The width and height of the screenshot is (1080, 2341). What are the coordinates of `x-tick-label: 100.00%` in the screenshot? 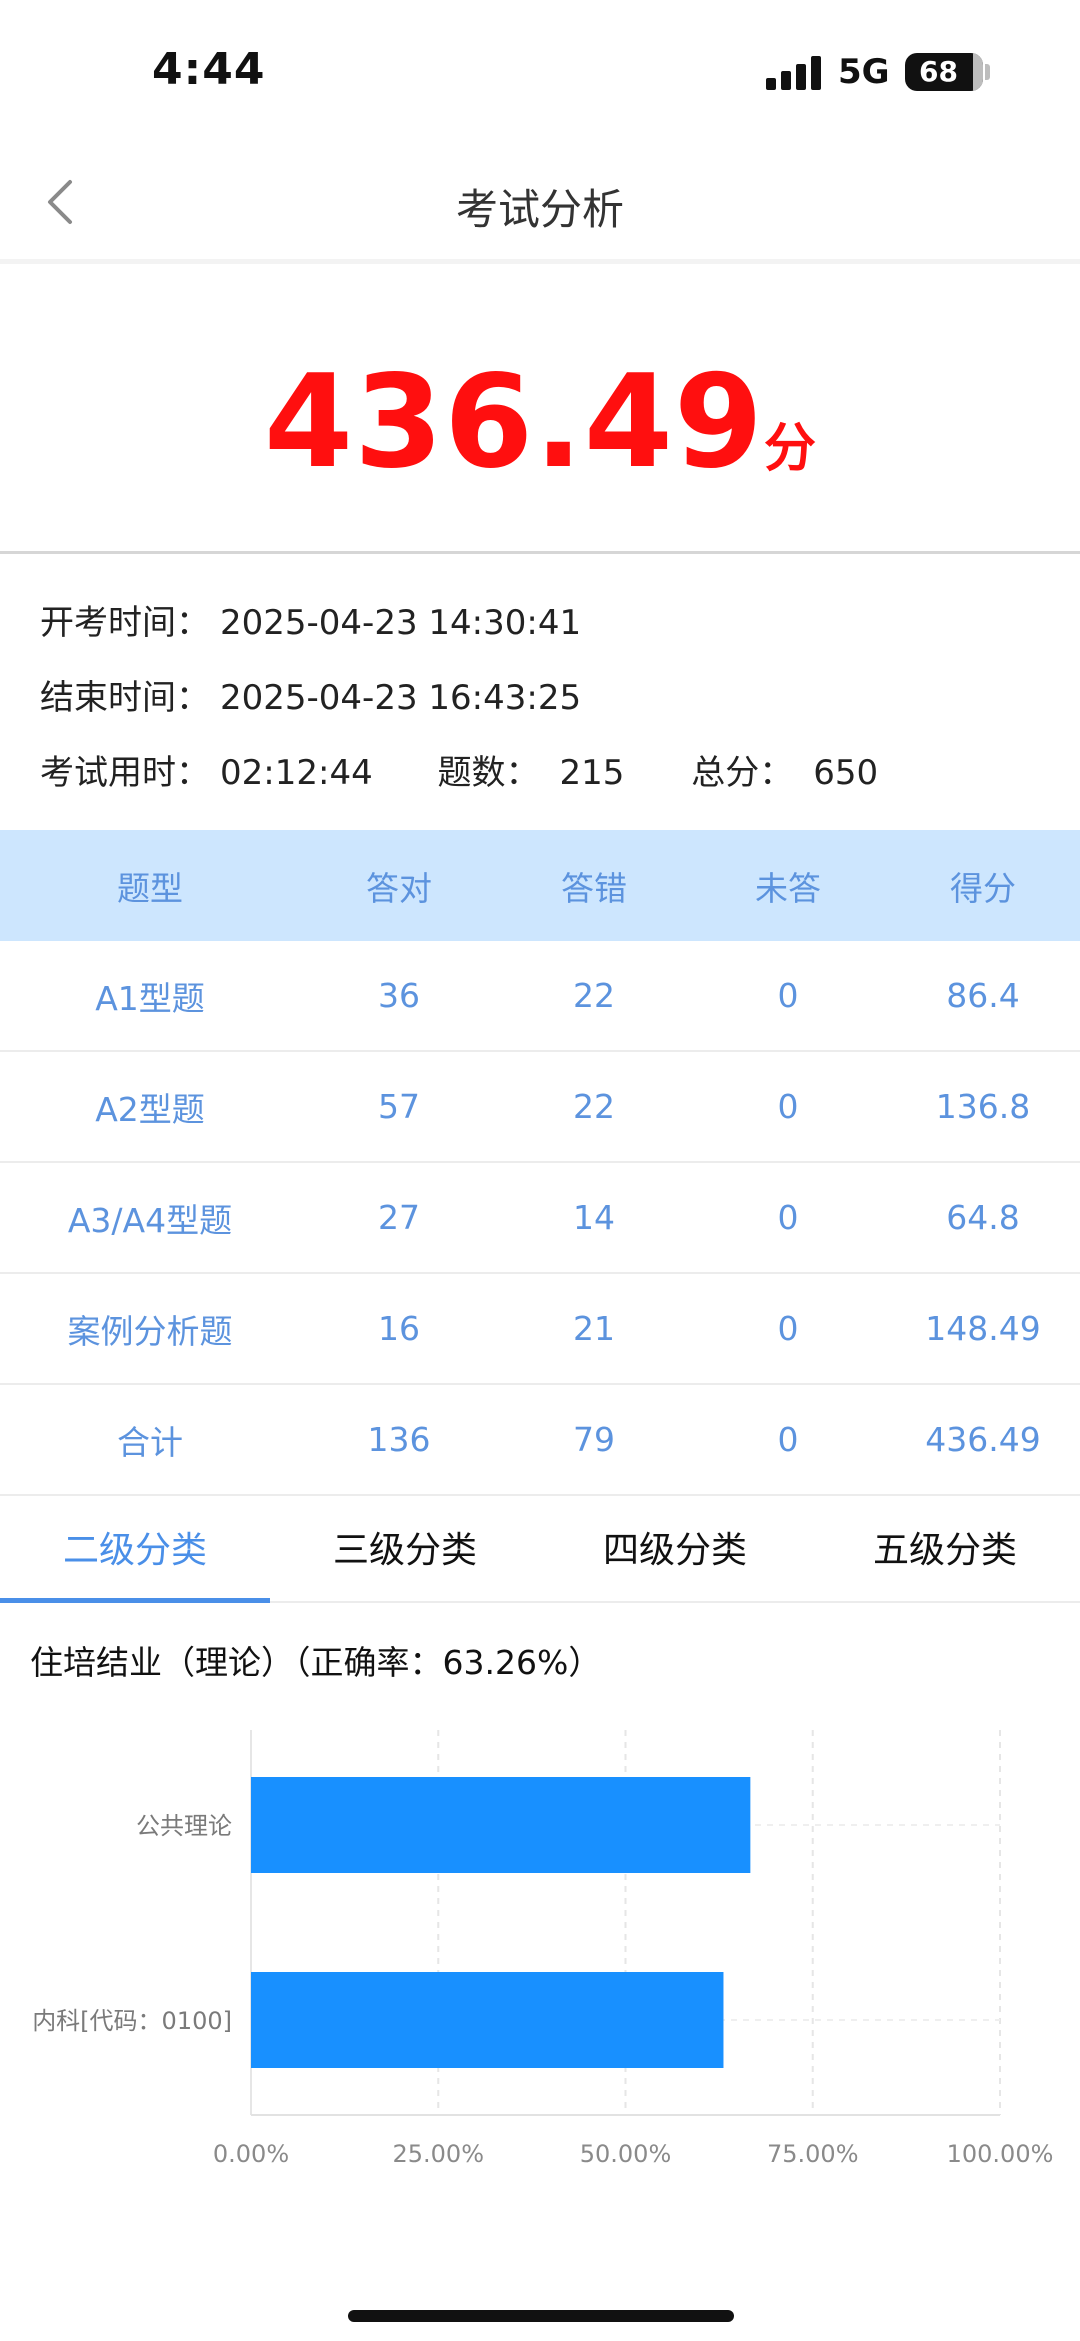 It's located at (1000, 2154).